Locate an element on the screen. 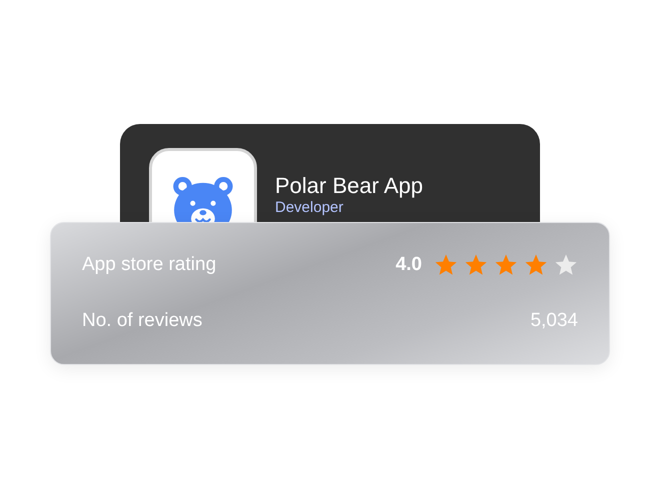  developer-name: Developer is located at coordinates (309, 208).